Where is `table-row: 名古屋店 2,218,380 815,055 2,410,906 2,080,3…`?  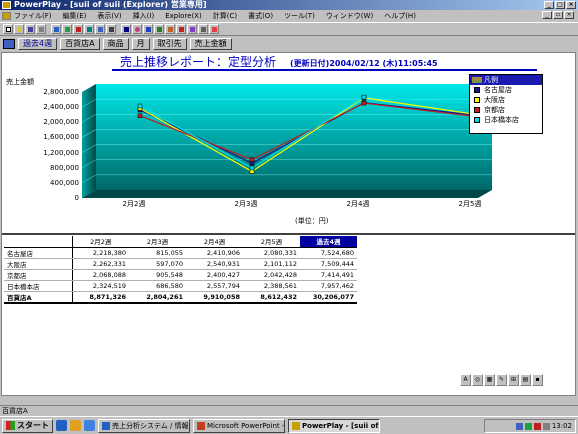 table-row: 名古屋店 2,218,380 815,055 2,410,906 2,080,3… is located at coordinates (180, 253).